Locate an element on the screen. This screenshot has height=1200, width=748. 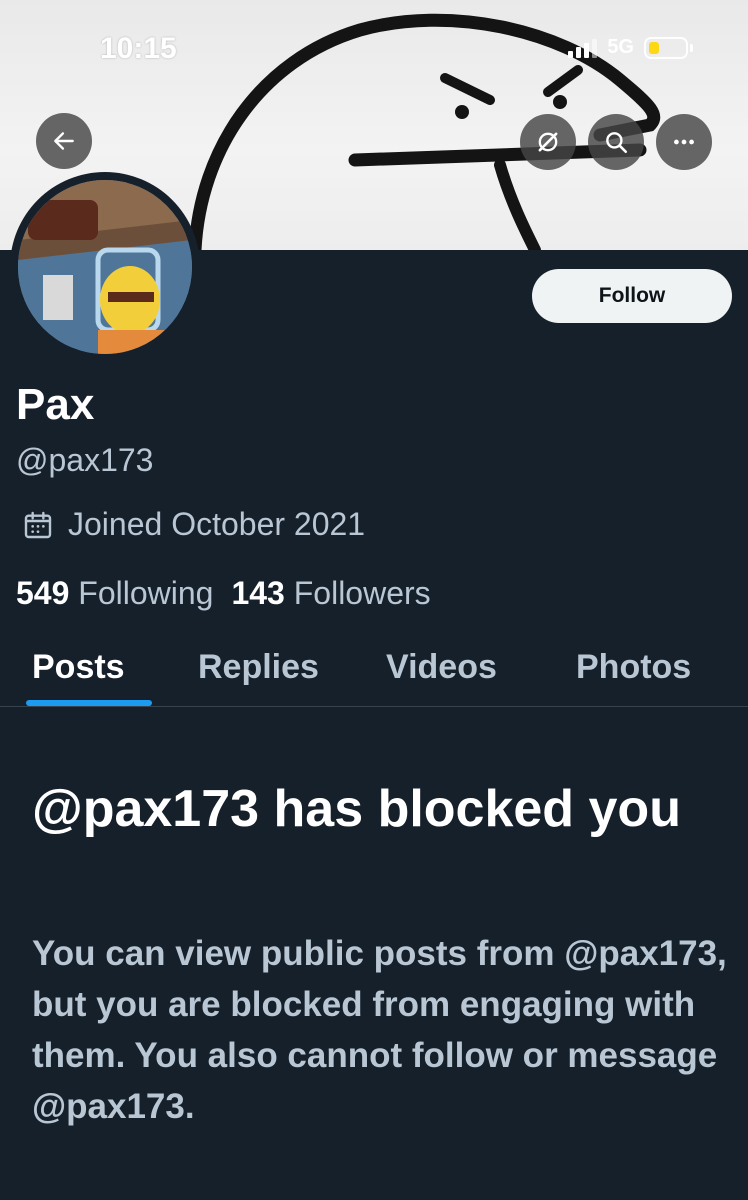
tab-photos: Photos is located at coordinates (633, 667).